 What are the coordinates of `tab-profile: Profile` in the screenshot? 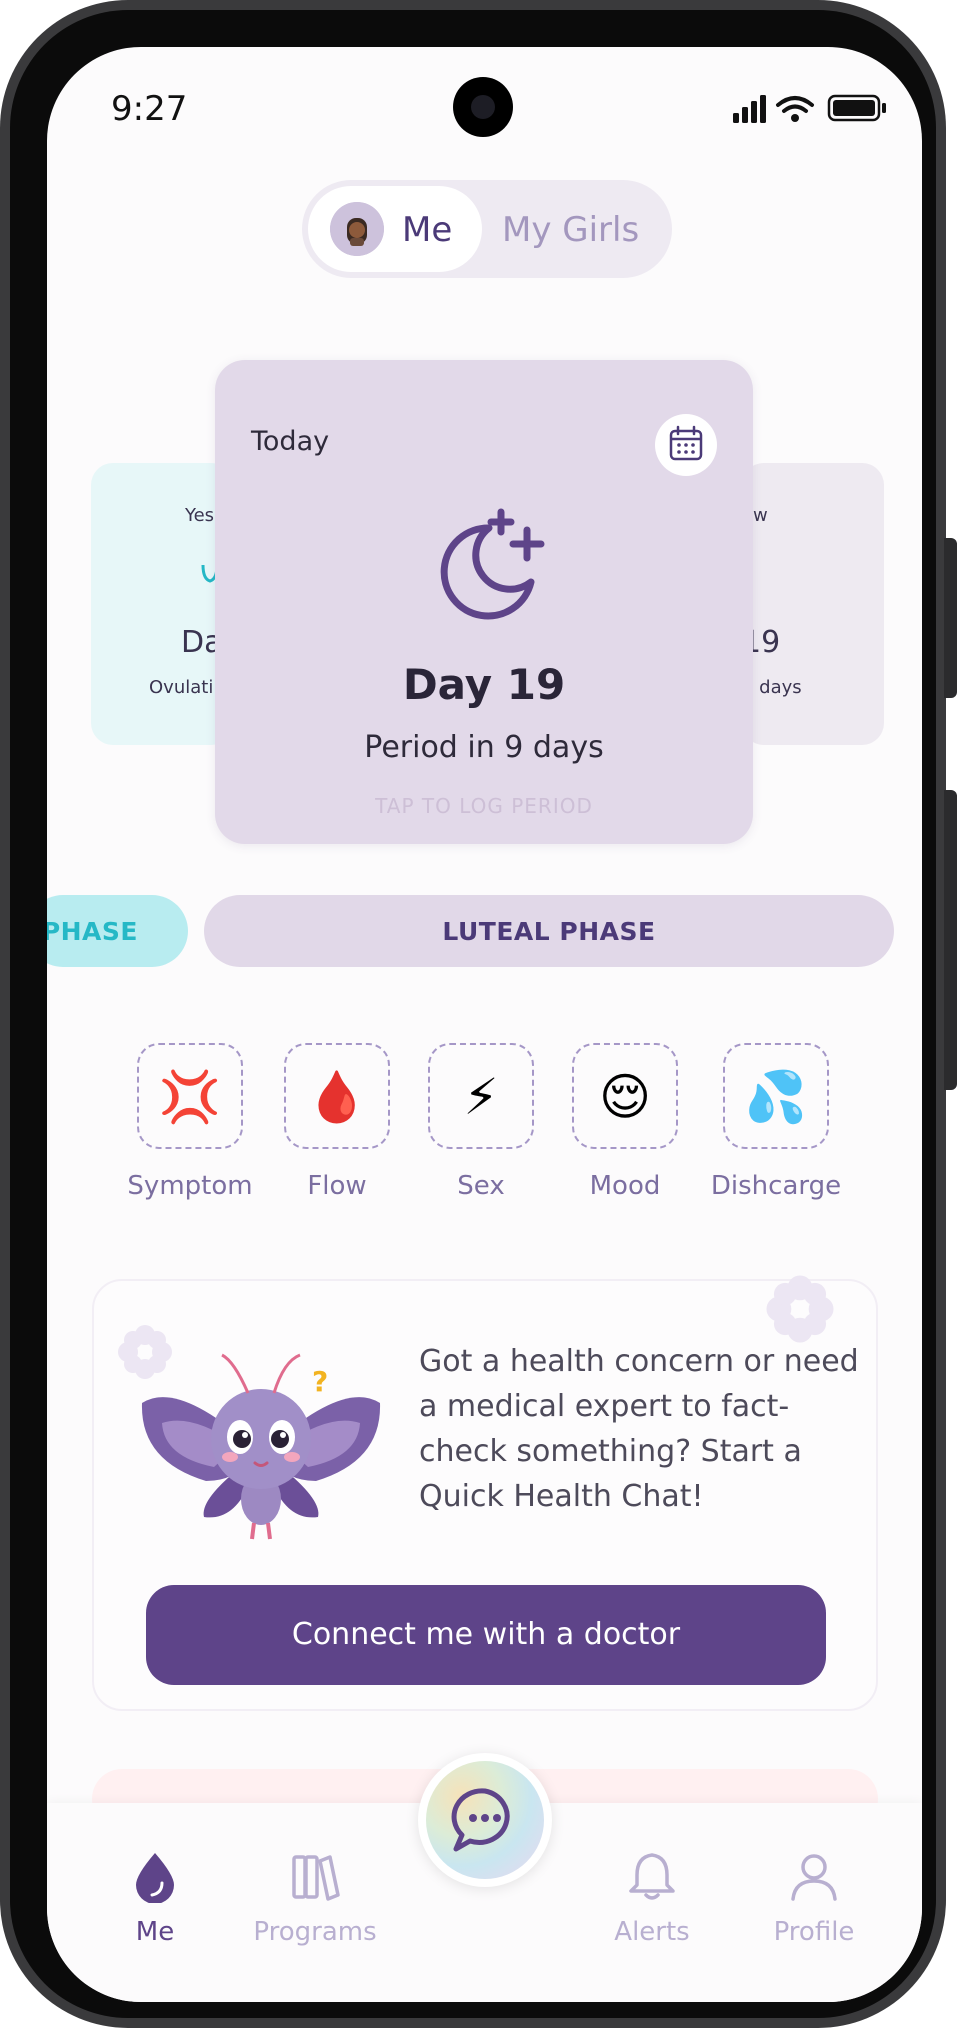 It's located at (814, 1898).